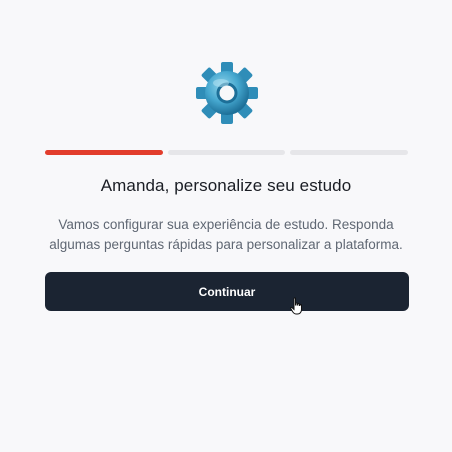  Describe the element at coordinates (226, 185) in the screenshot. I see `page-title: Amanda, personalize seu estudo` at that location.